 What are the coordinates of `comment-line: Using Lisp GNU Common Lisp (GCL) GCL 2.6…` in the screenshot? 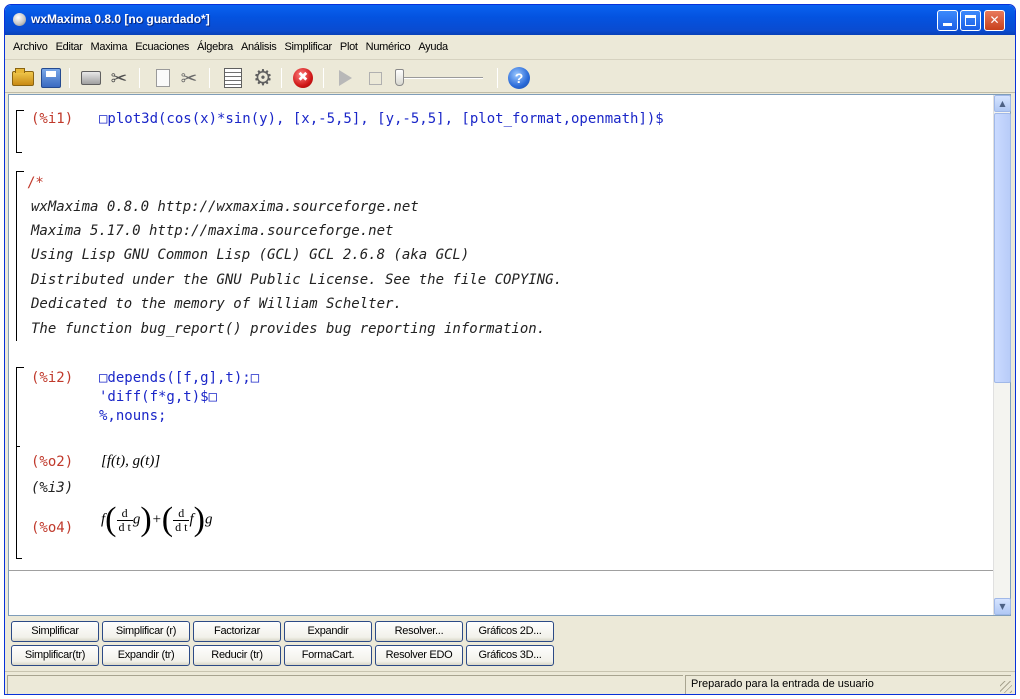 It's located at (250, 255).